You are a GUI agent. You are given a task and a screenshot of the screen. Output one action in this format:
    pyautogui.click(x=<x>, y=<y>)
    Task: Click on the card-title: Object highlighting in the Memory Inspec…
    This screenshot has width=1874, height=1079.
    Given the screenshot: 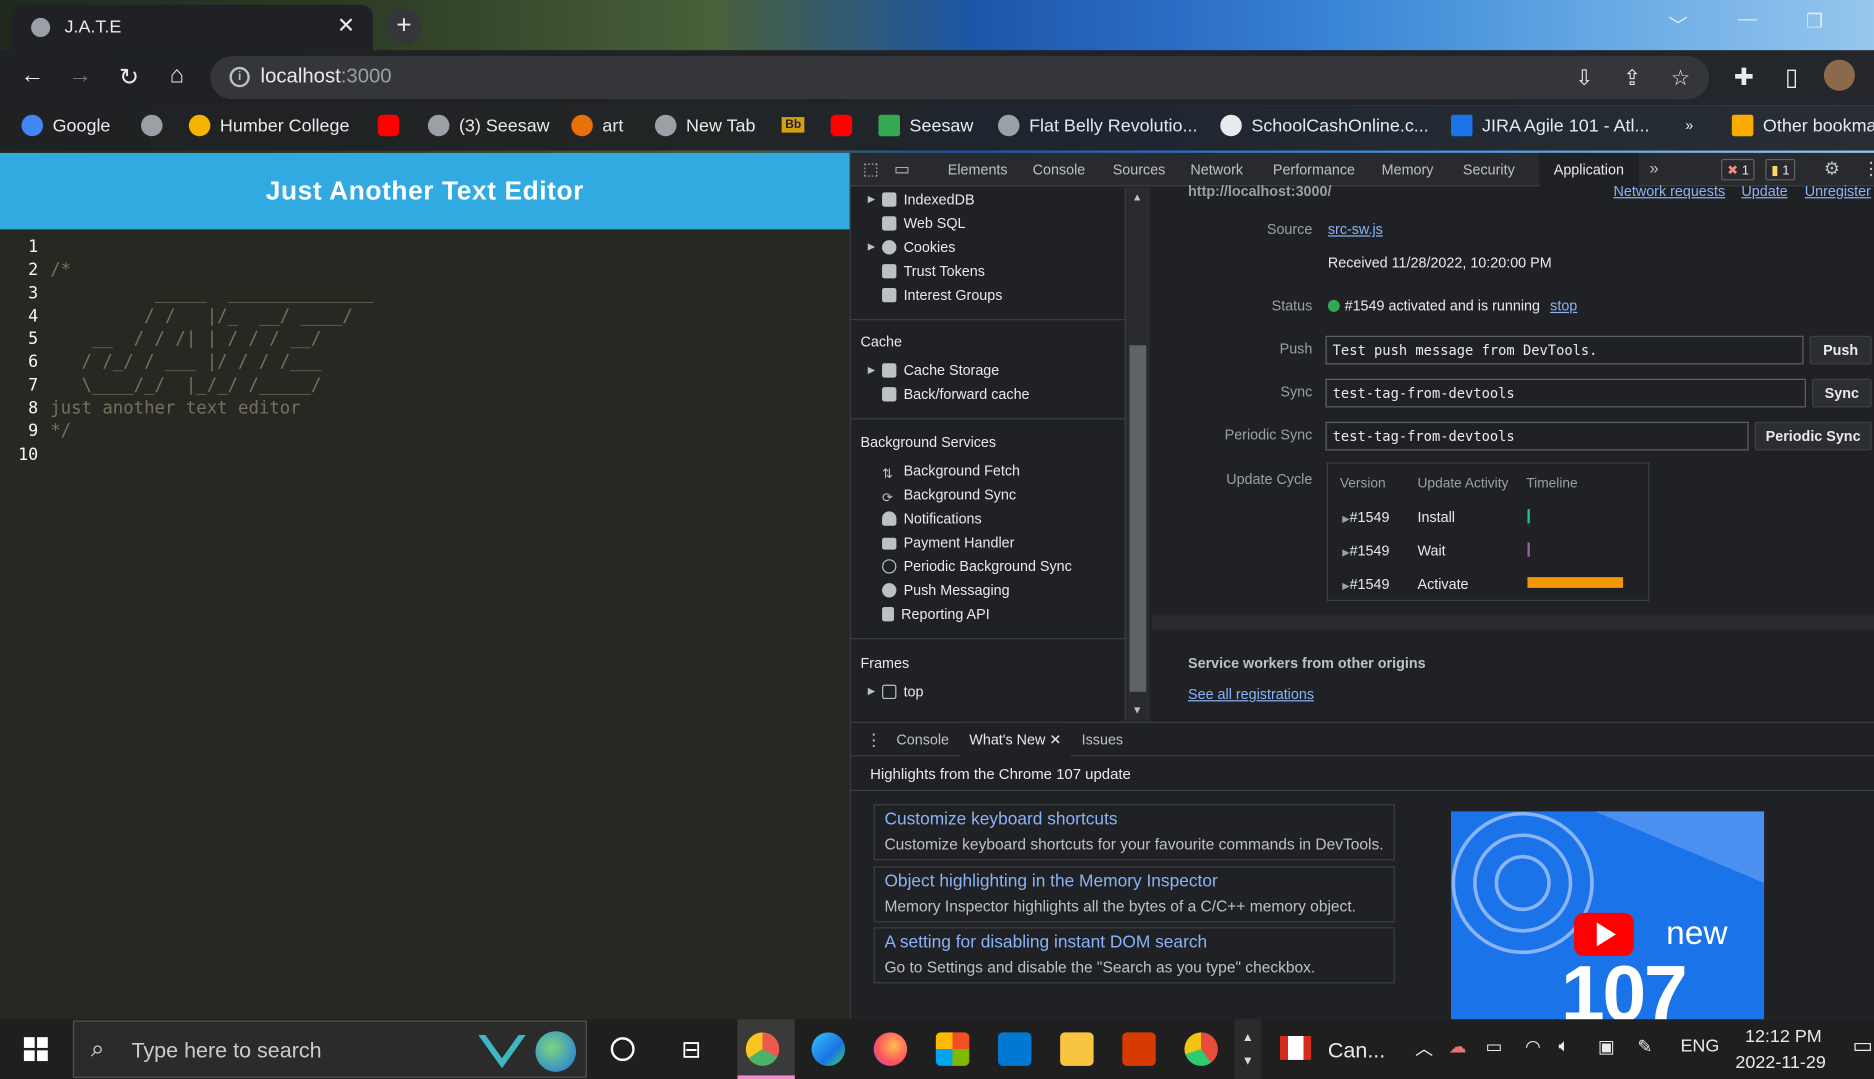 What is the action you would take?
    pyautogui.click(x=1050, y=881)
    